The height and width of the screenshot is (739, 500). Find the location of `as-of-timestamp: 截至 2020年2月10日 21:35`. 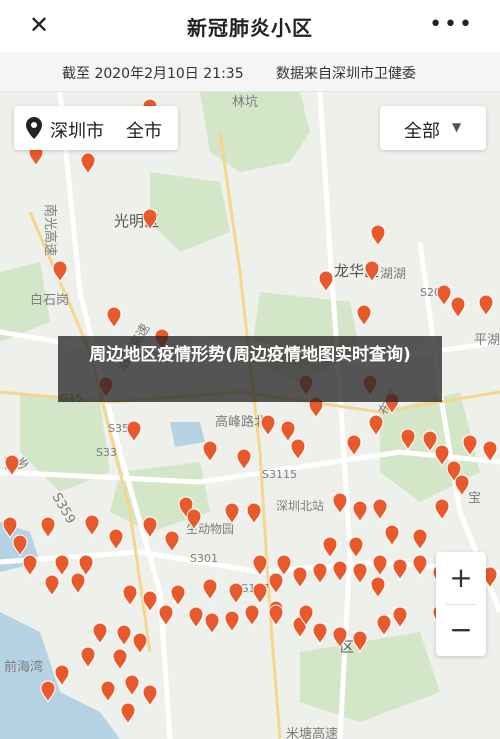

as-of-timestamp: 截至 2020年2月10日 21:35 is located at coordinates (153, 74).